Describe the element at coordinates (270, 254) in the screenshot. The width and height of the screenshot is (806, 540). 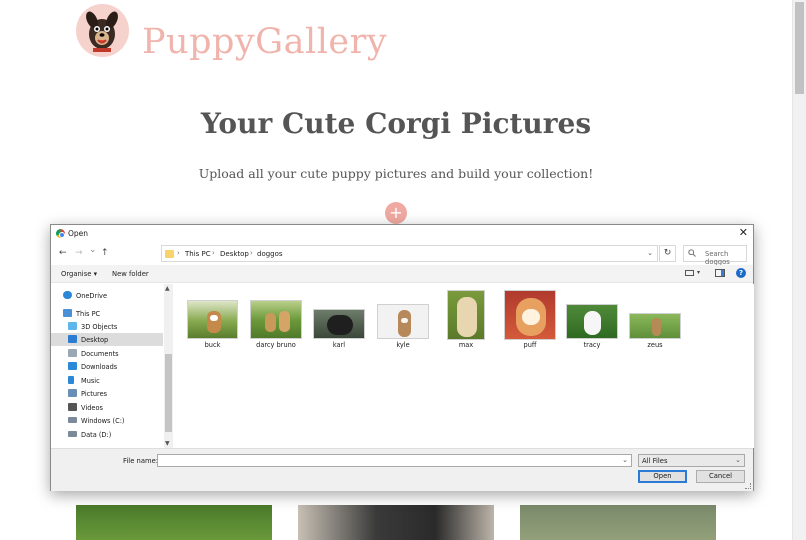
I see `breadcrumb-doggos: doggos` at that location.